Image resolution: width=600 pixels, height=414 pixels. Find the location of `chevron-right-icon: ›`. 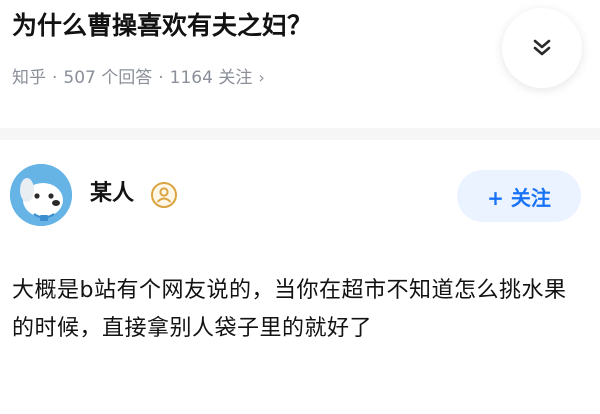

chevron-right-icon: › is located at coordinates (261, 77).